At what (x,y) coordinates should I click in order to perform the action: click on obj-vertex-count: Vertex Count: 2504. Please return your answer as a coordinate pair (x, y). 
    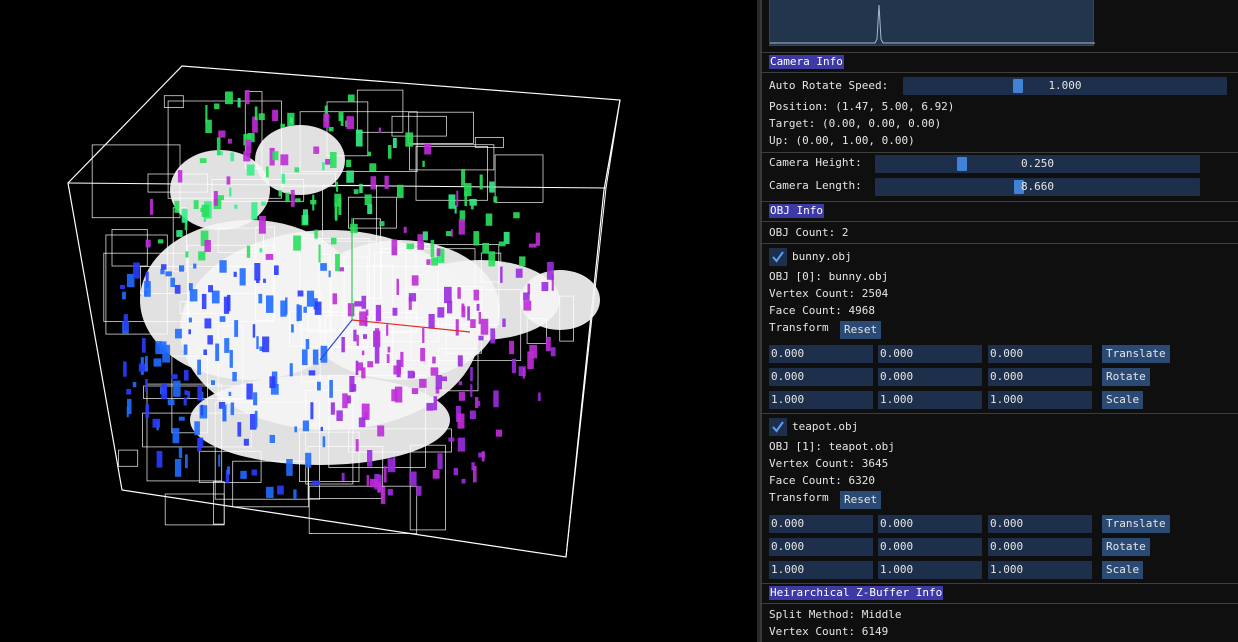
    Looking at the image, I should click on (829, 293).